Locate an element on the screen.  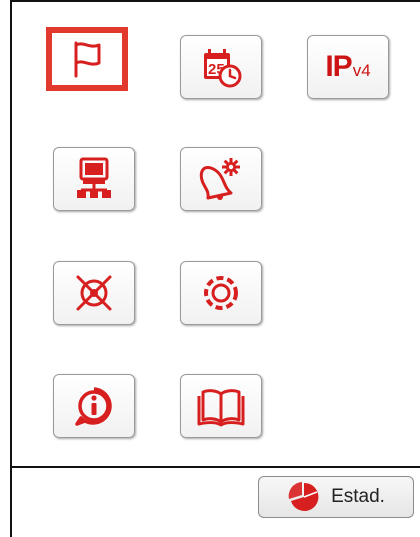
book-icon is located at coordinates (221, 406).